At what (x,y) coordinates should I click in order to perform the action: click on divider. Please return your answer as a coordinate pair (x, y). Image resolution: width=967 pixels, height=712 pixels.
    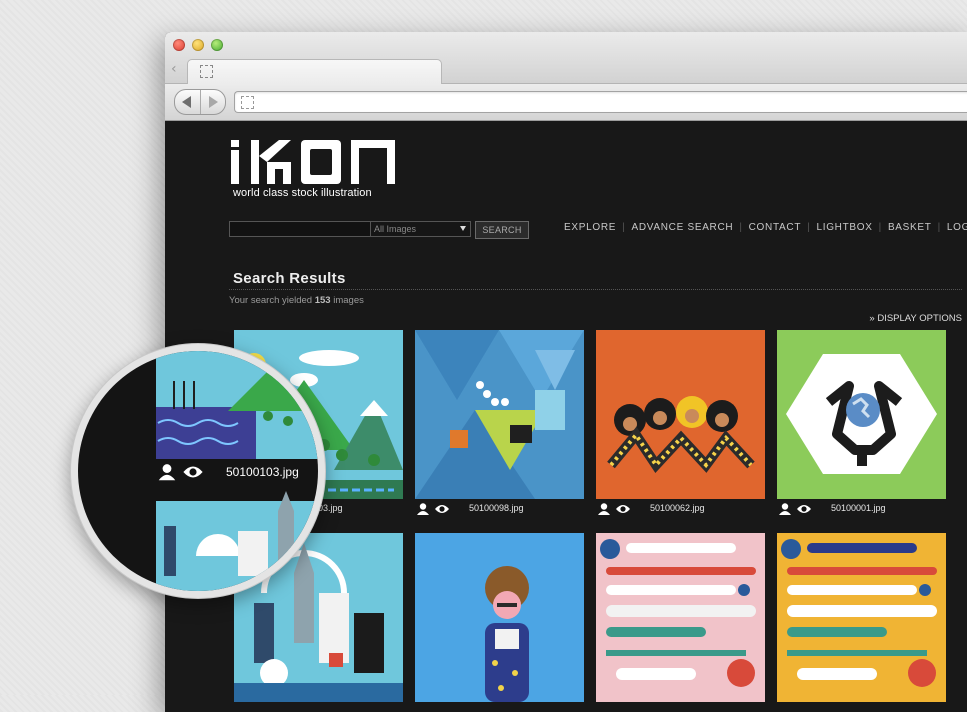
    Looking at the image, I should click on (595, 289).